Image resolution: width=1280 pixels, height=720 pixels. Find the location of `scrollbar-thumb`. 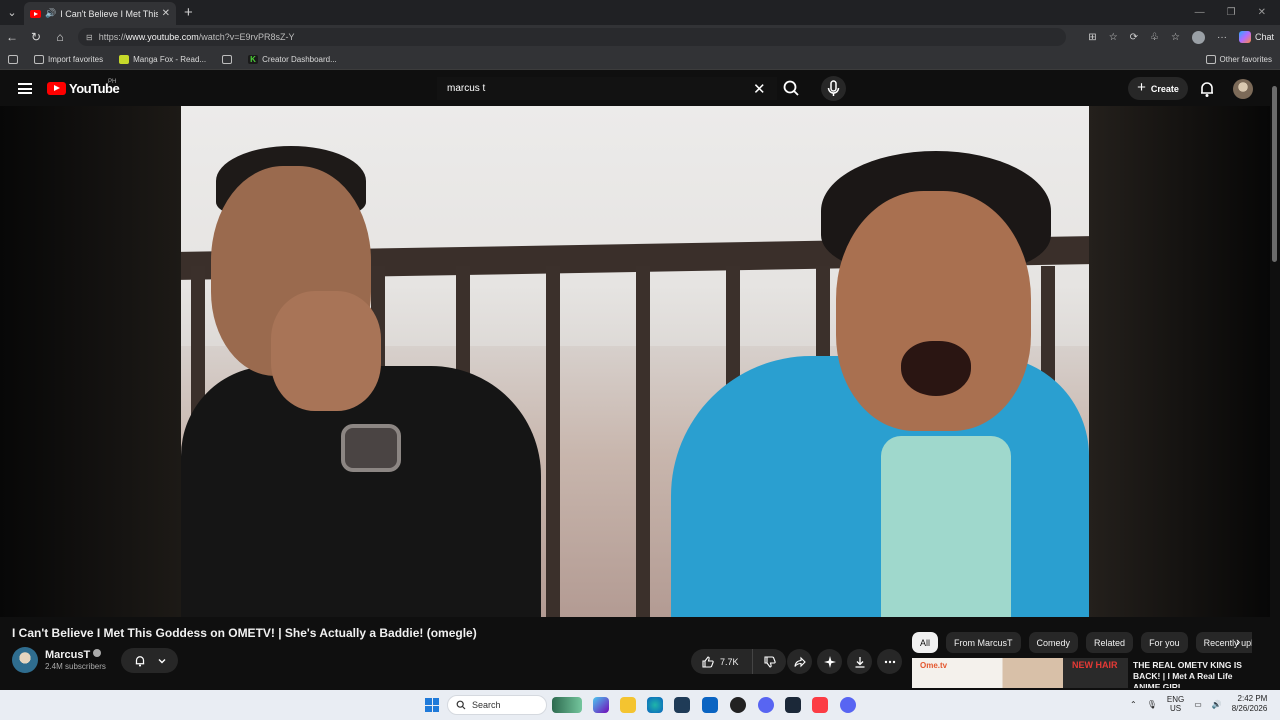

scrollbar-thumb is located at coordinates (1274, 174).